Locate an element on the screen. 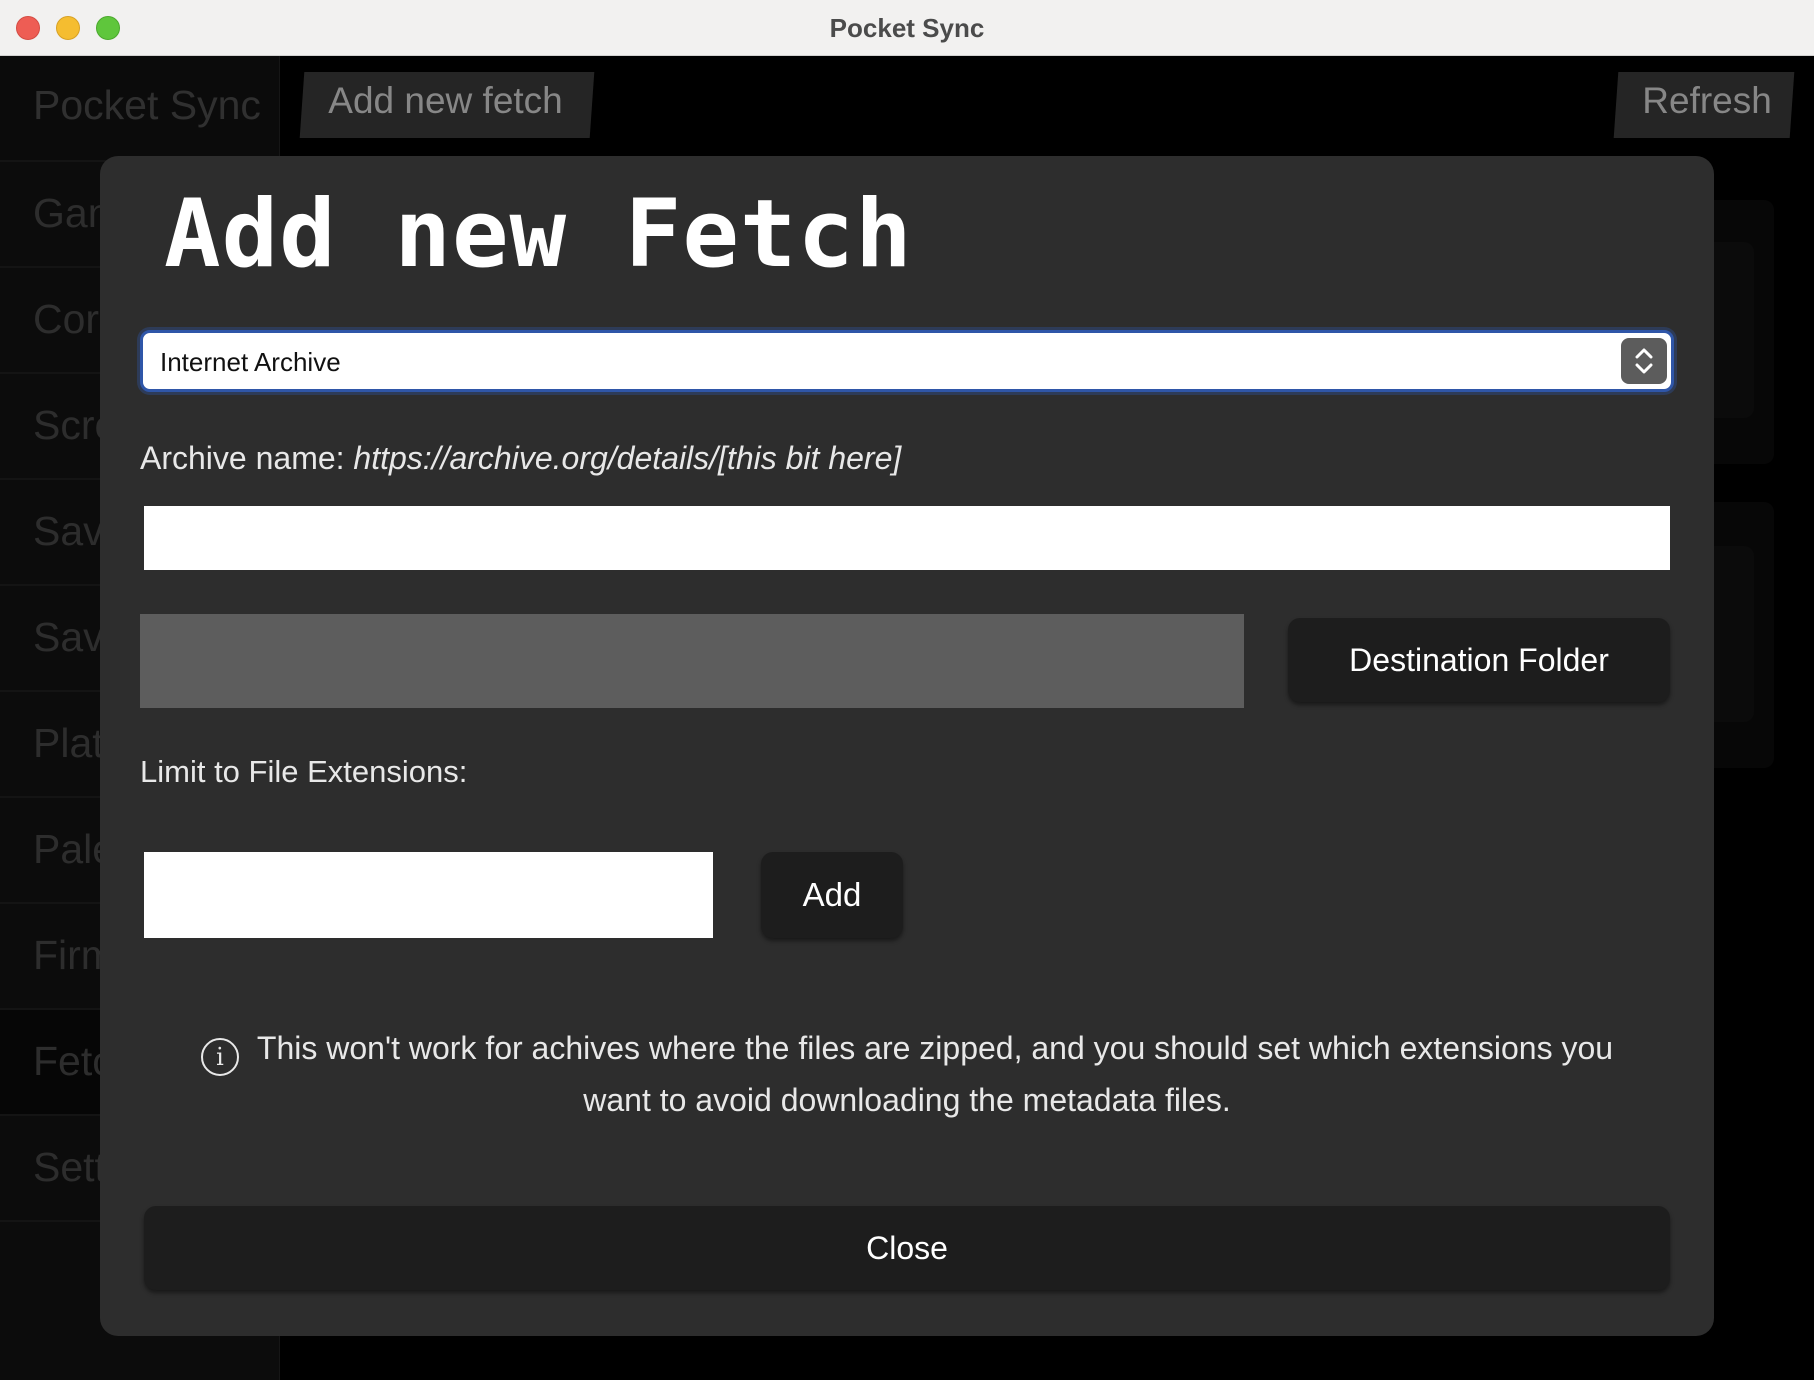 The image size is (1814, 1380). info-icon: i is located at coordinates (219, 1057).